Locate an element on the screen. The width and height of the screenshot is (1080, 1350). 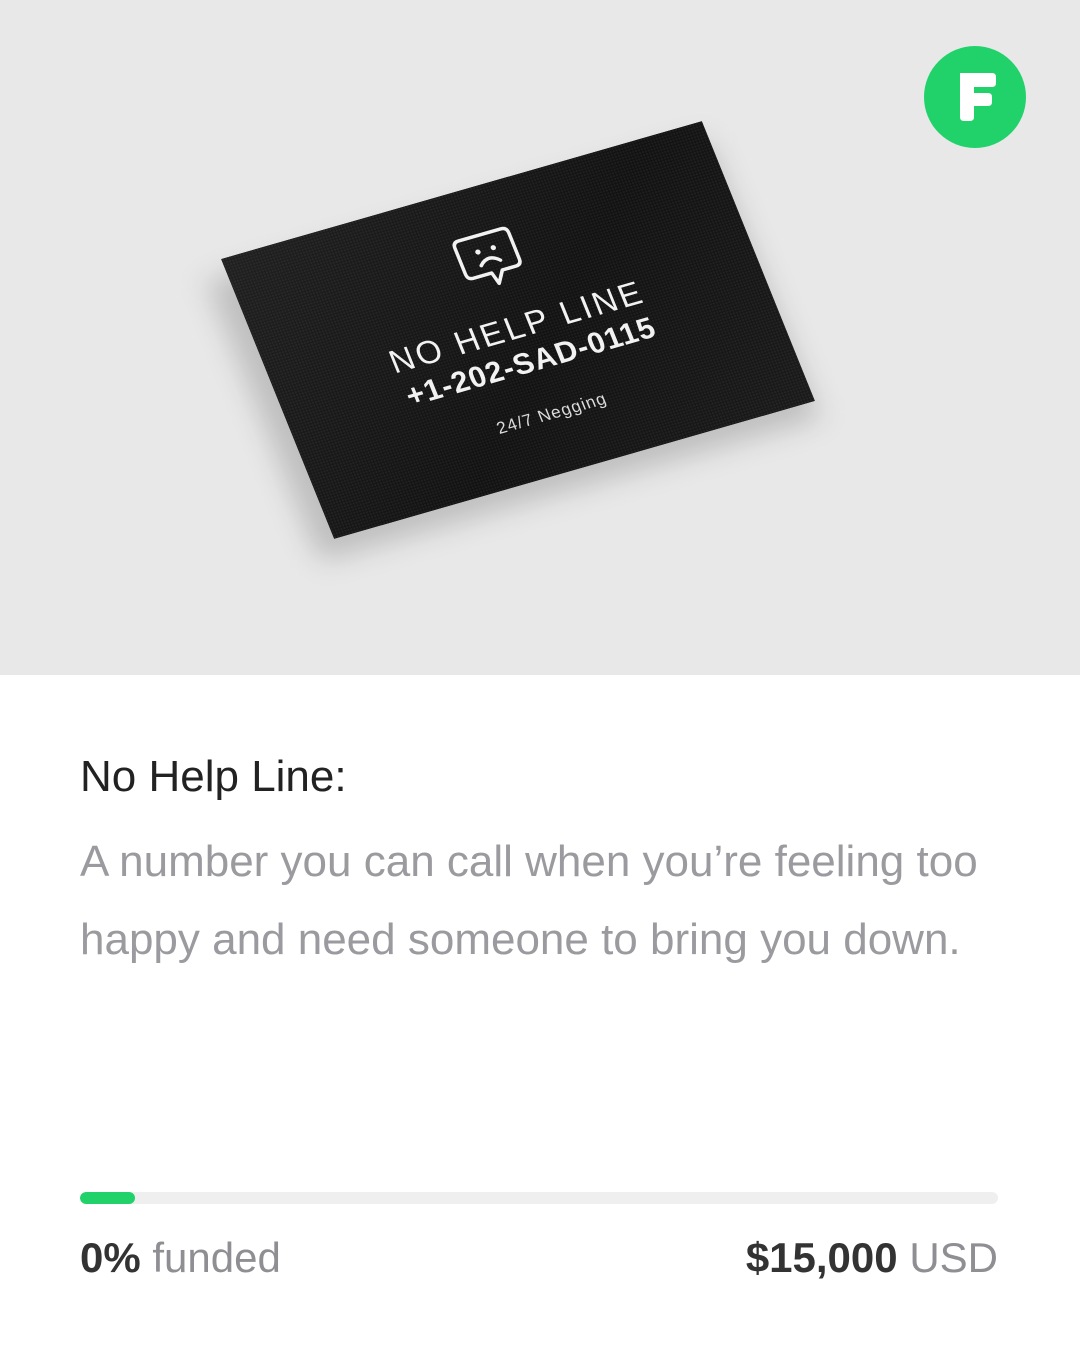
goal-amount: $15,000 is located at coordinates (821, 1257).